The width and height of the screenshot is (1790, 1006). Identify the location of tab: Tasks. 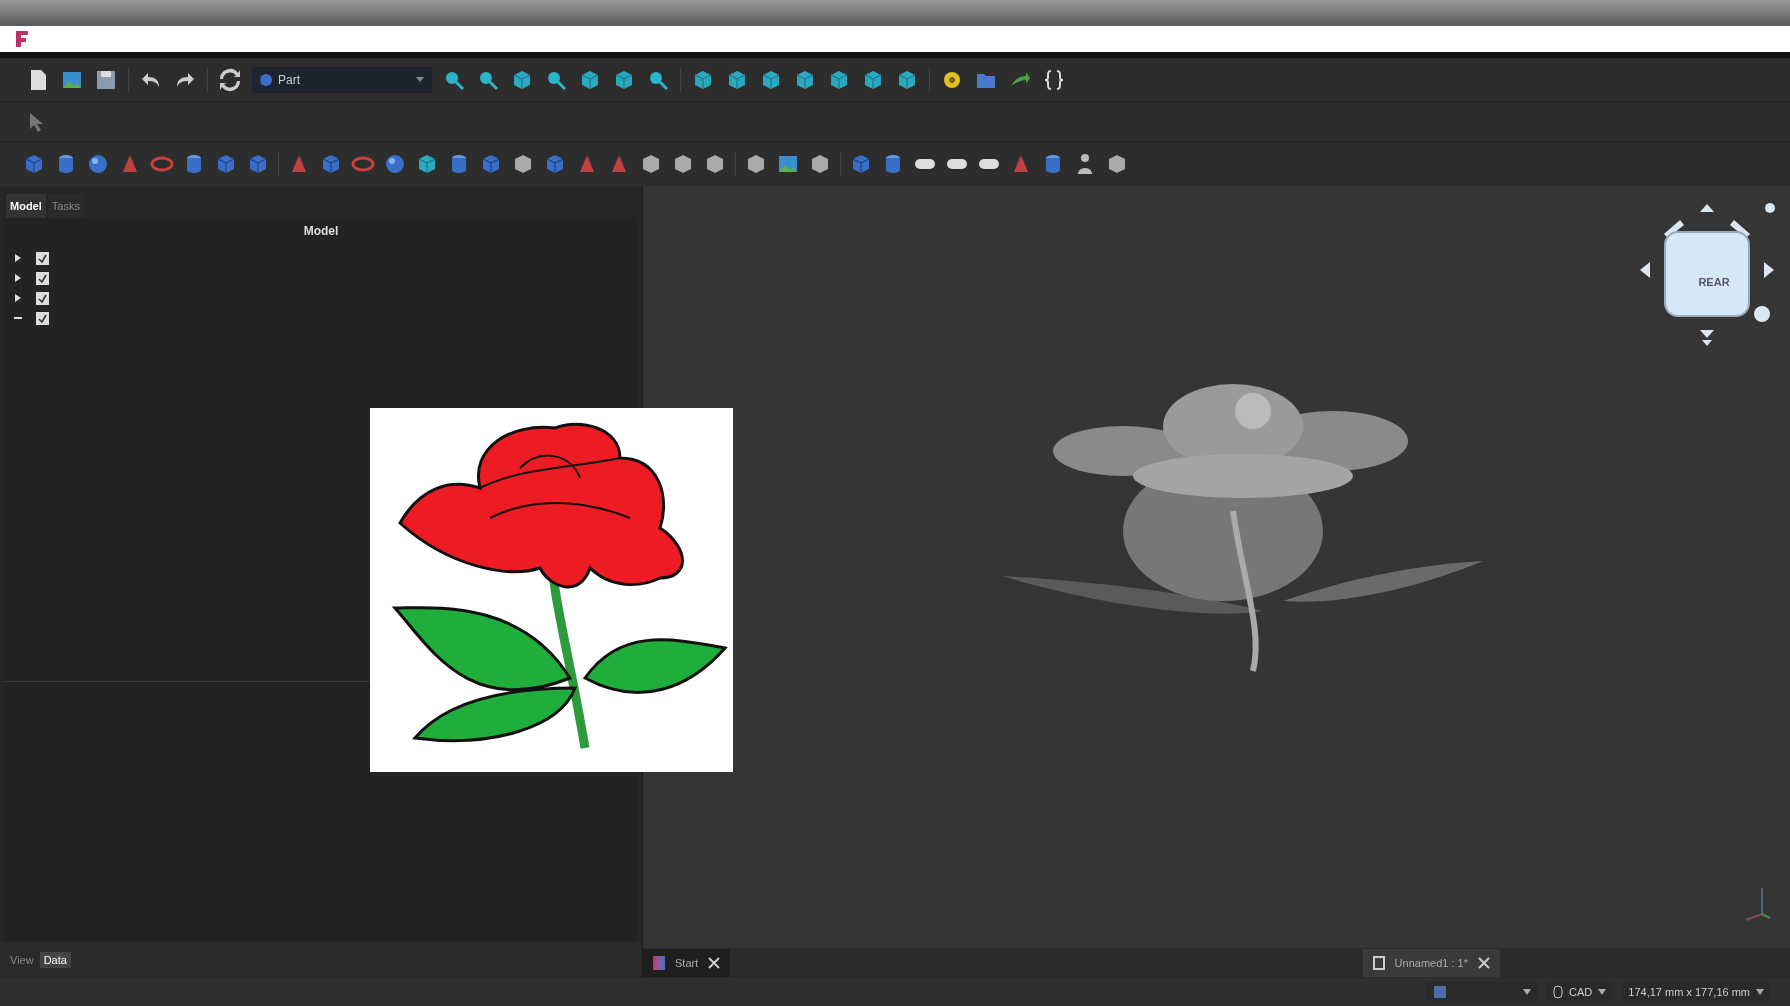
(65, 206).